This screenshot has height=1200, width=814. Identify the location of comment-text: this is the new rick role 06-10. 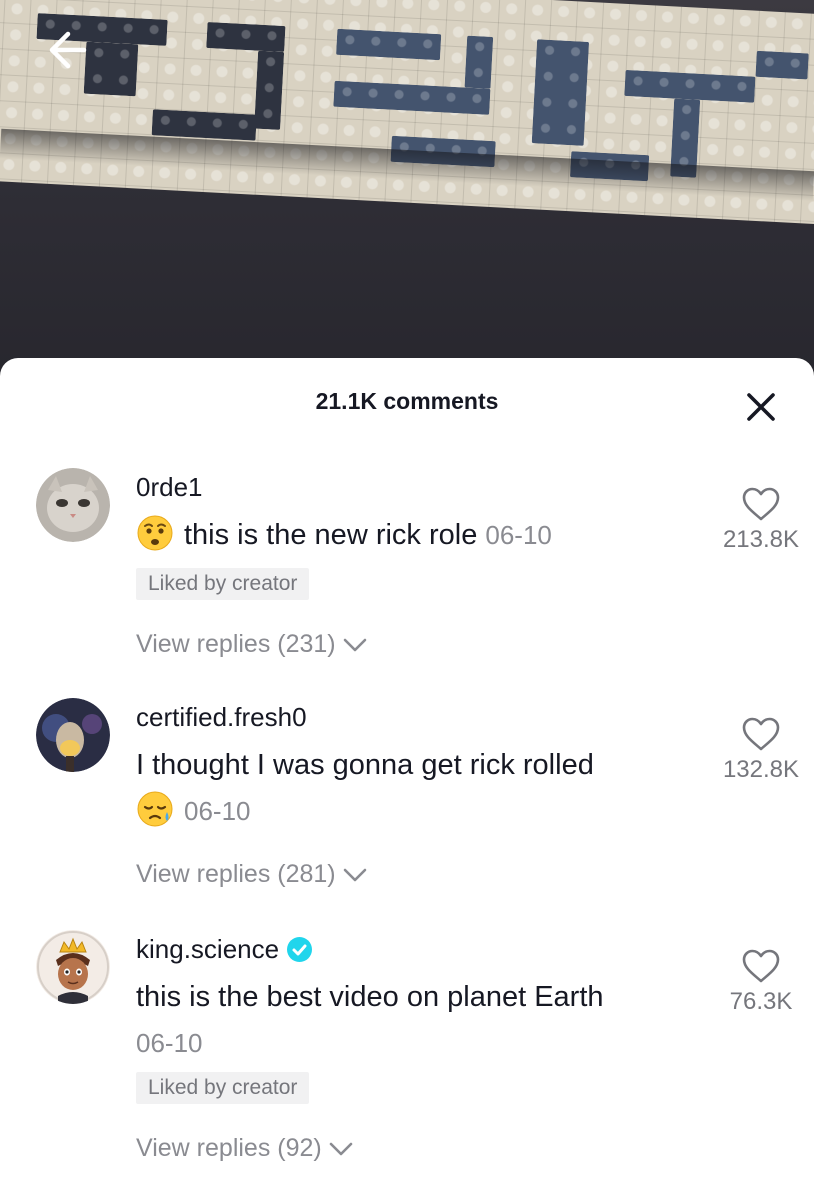
(416, 535).